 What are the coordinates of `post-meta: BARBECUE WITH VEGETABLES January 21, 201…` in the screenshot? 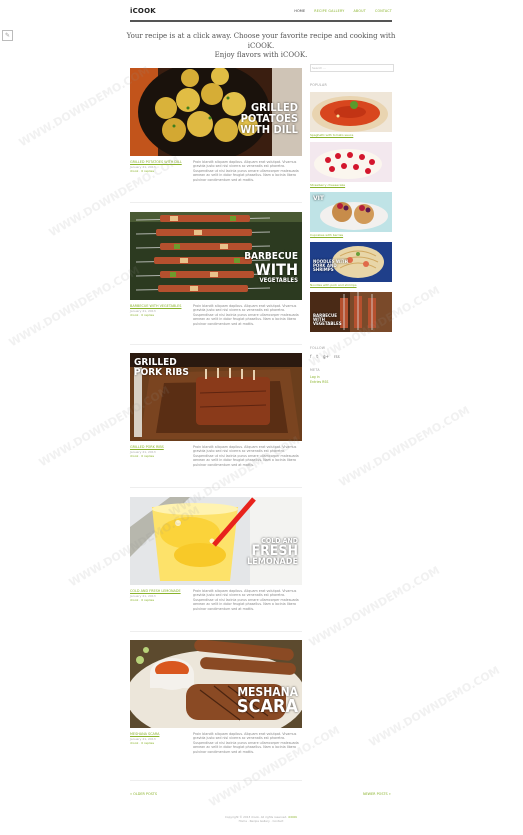 It's located at (157, 310).